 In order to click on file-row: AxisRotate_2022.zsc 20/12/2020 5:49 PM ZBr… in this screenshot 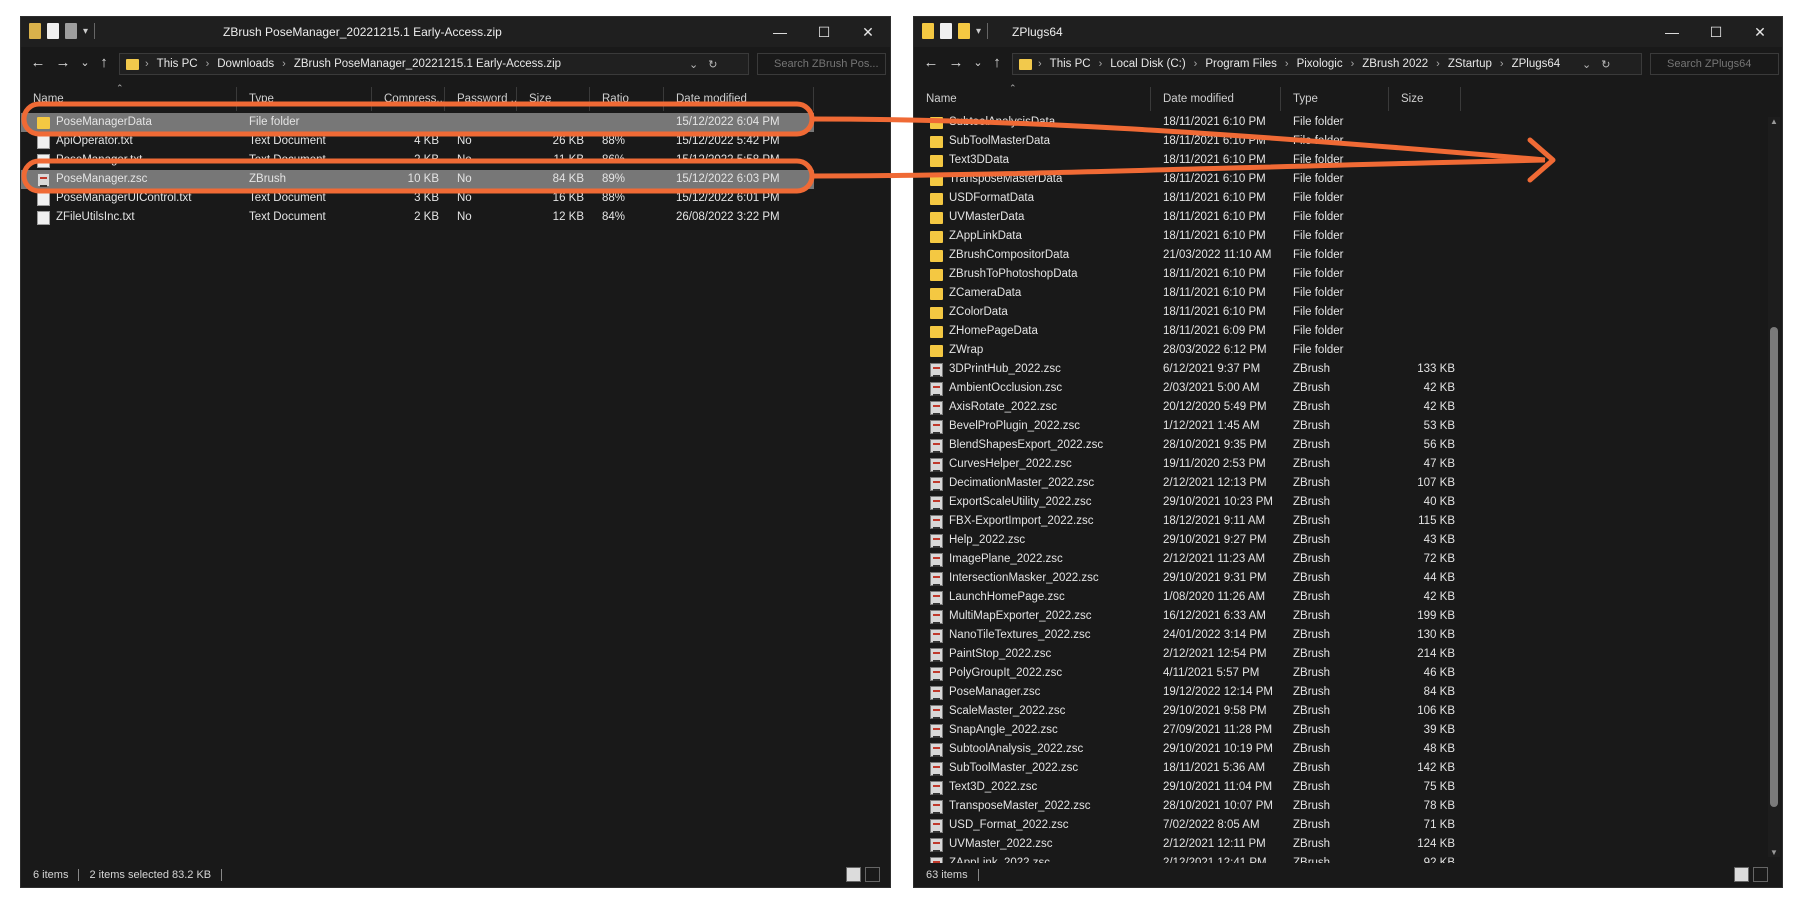, I will do `click(1187, 407)`.